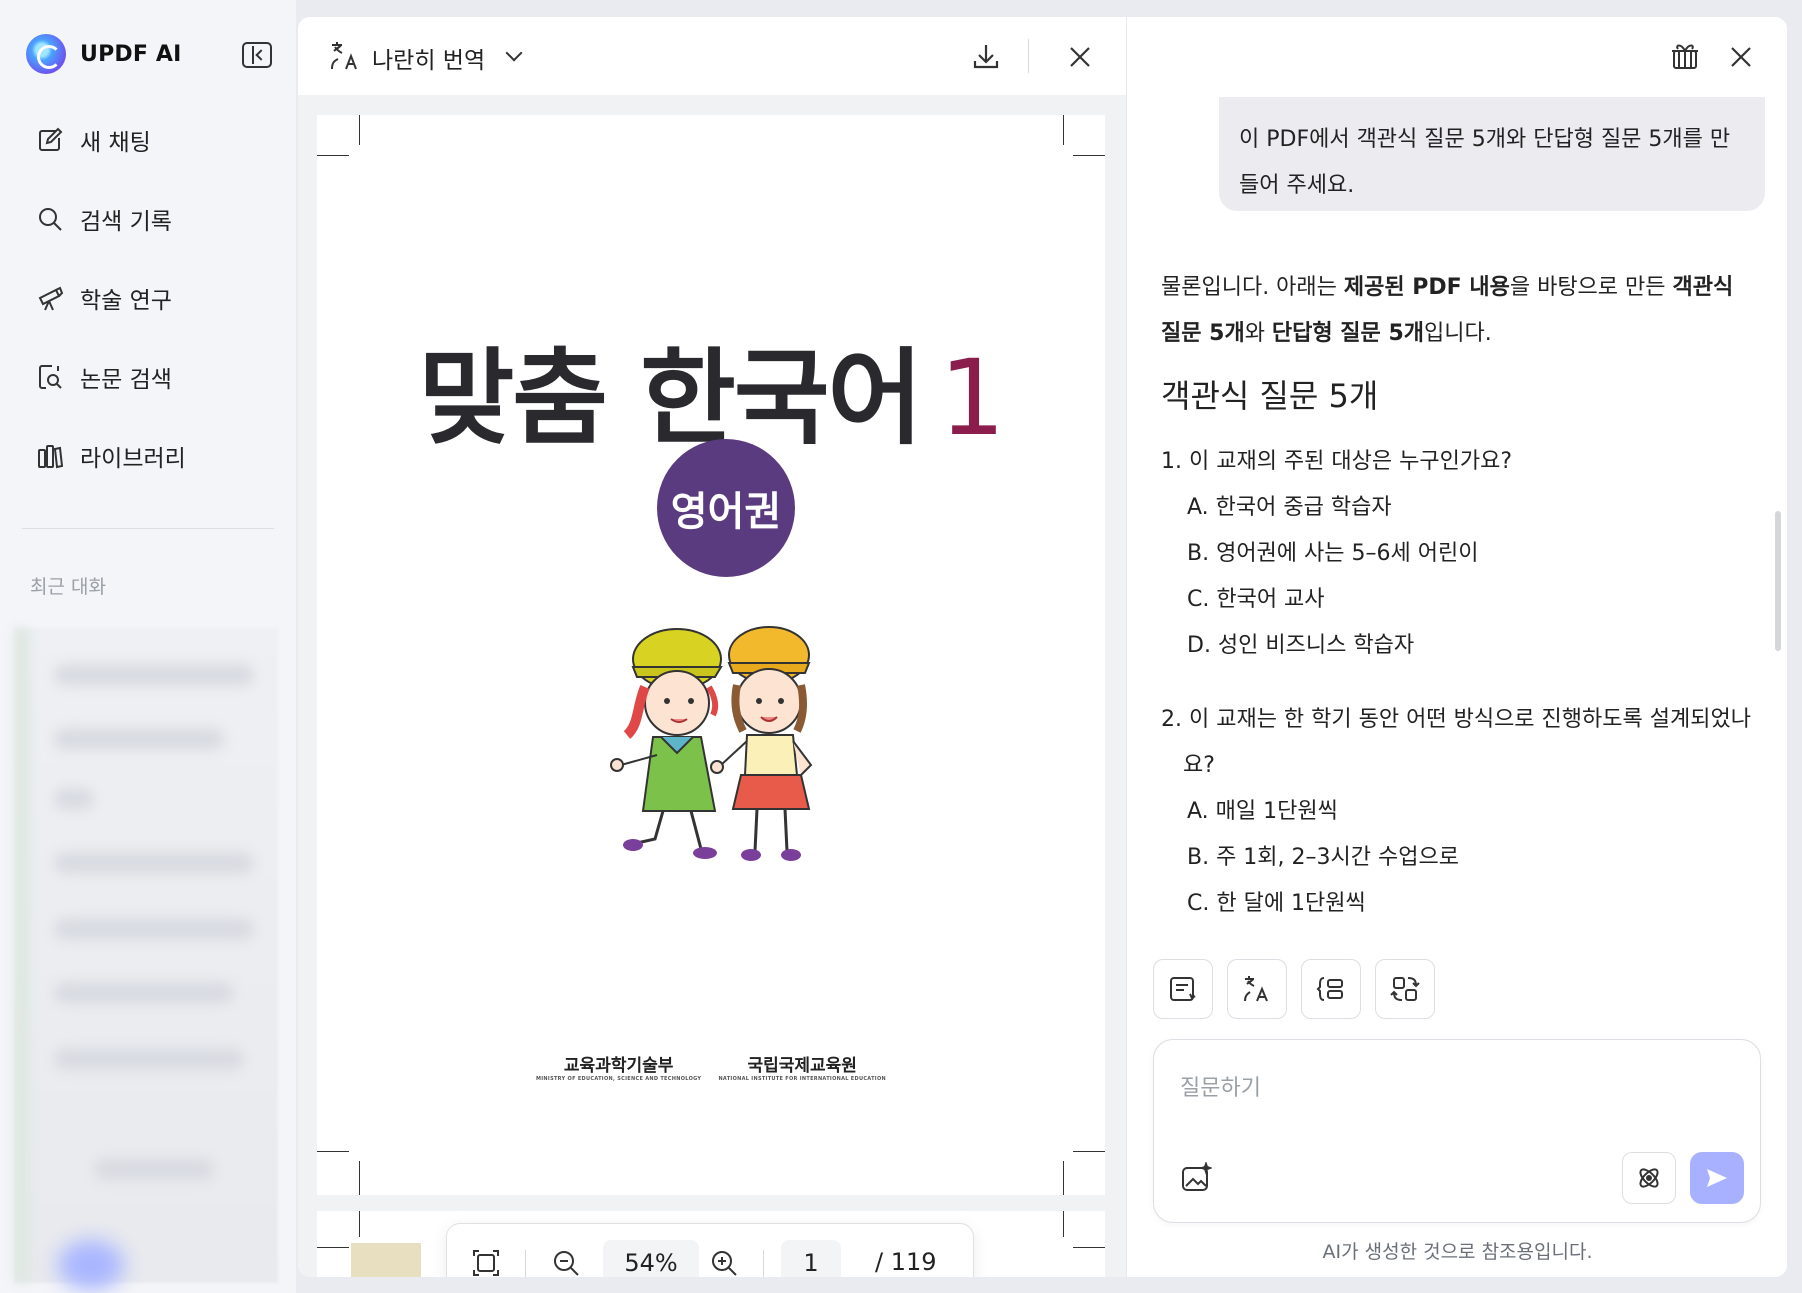 This screenshot has width=1802, height=1293. I want to click on language-badge: 영어권, so click(726, 508).